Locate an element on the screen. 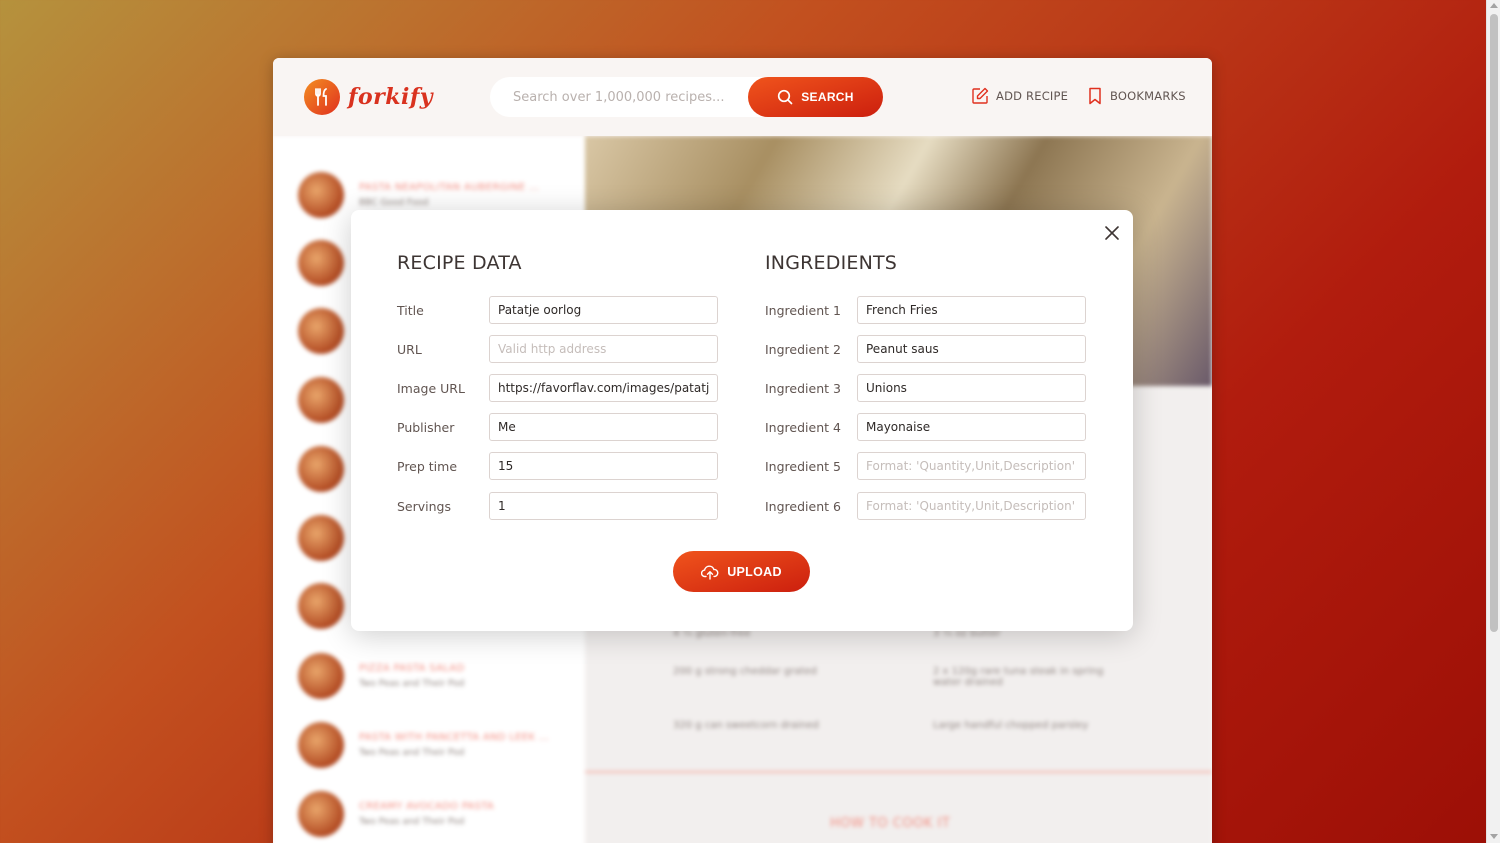 Image resolution: width=1500 pixels, height=843 pixels. upload-button: UPLOAD is located at coordinates (741, 571).